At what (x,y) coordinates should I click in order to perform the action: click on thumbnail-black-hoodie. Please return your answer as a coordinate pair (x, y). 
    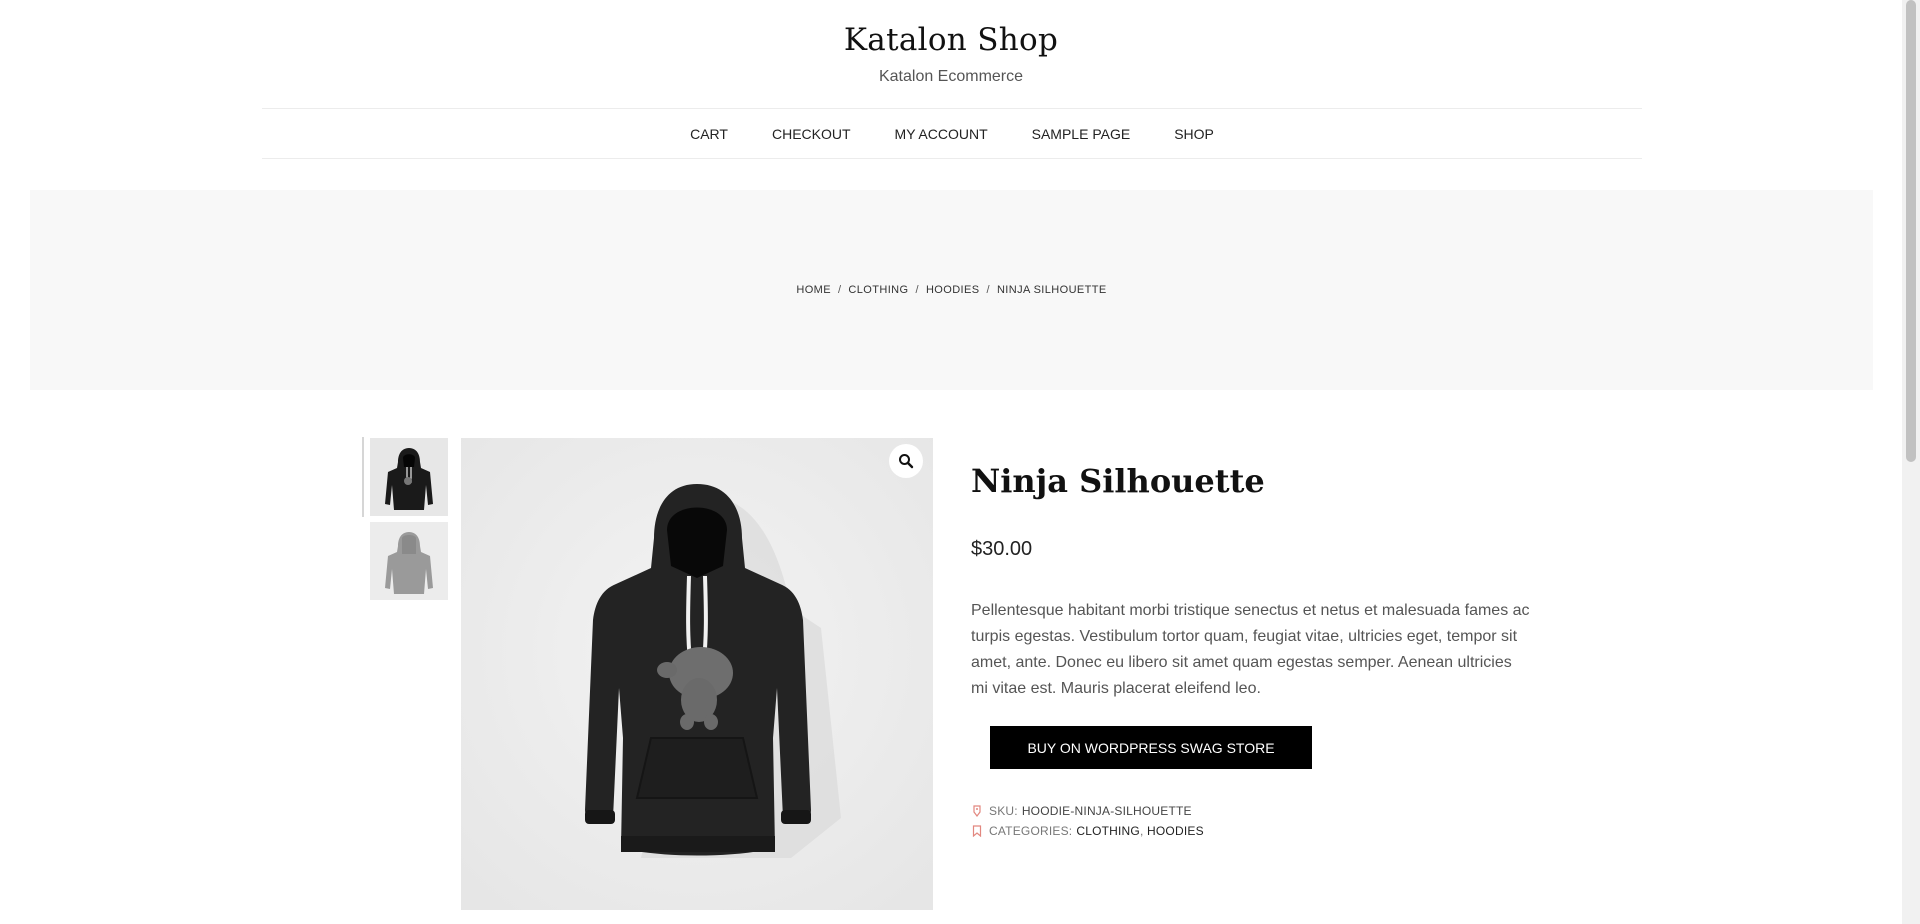
    Looking at the image, I should click on (409, 477).